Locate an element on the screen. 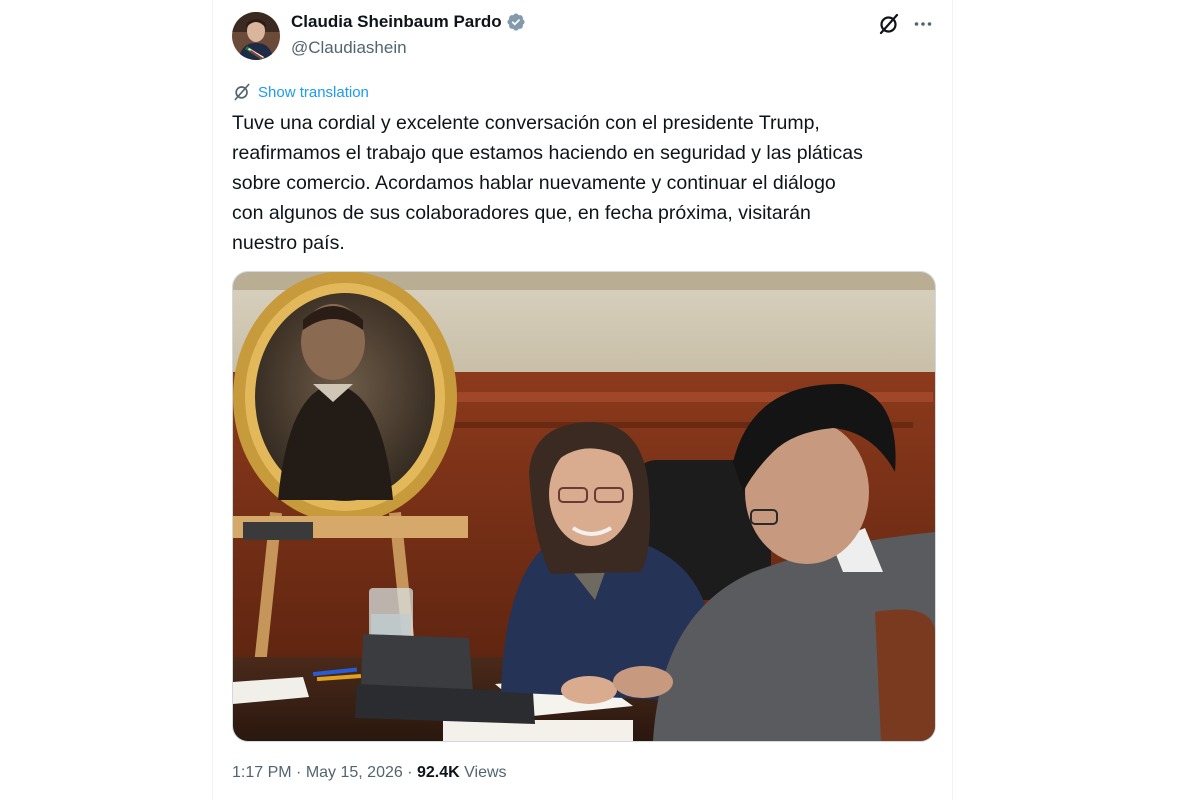 The width and height of the screenshot is (1200, 800). show-translation-label: Show translation is located at coordinates (313, 92).